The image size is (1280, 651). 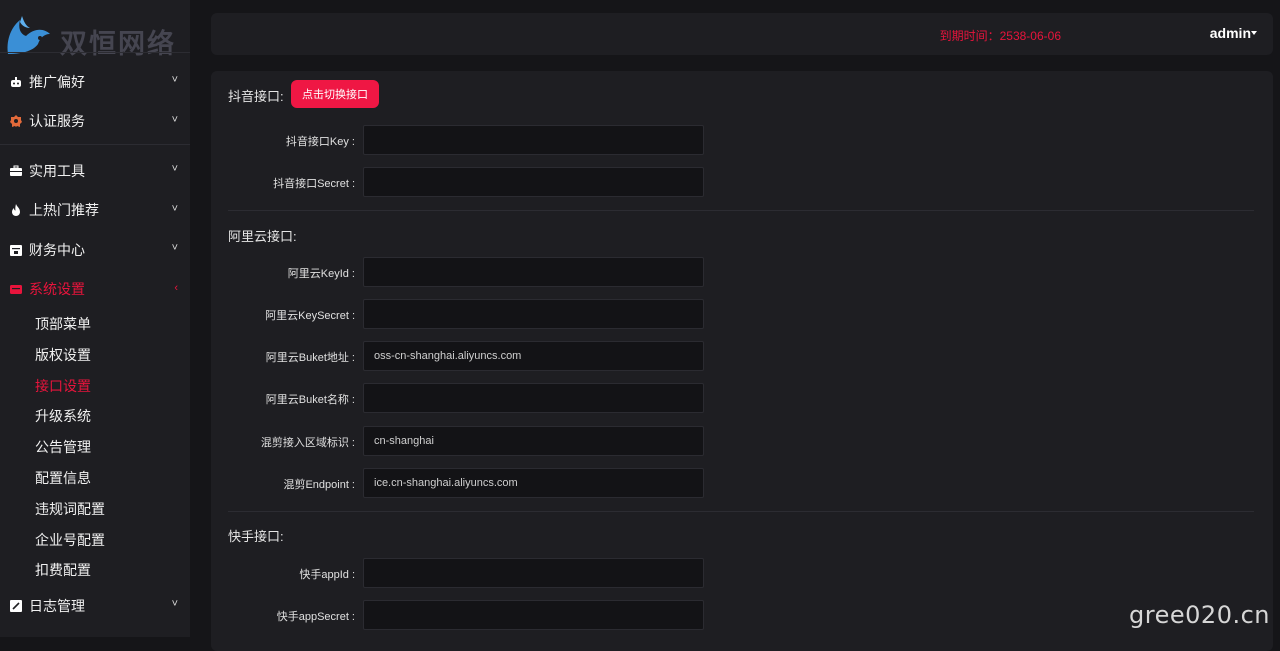 I want to click on submenu-item-announcements: 公告管理, so click(x=95, y=447).